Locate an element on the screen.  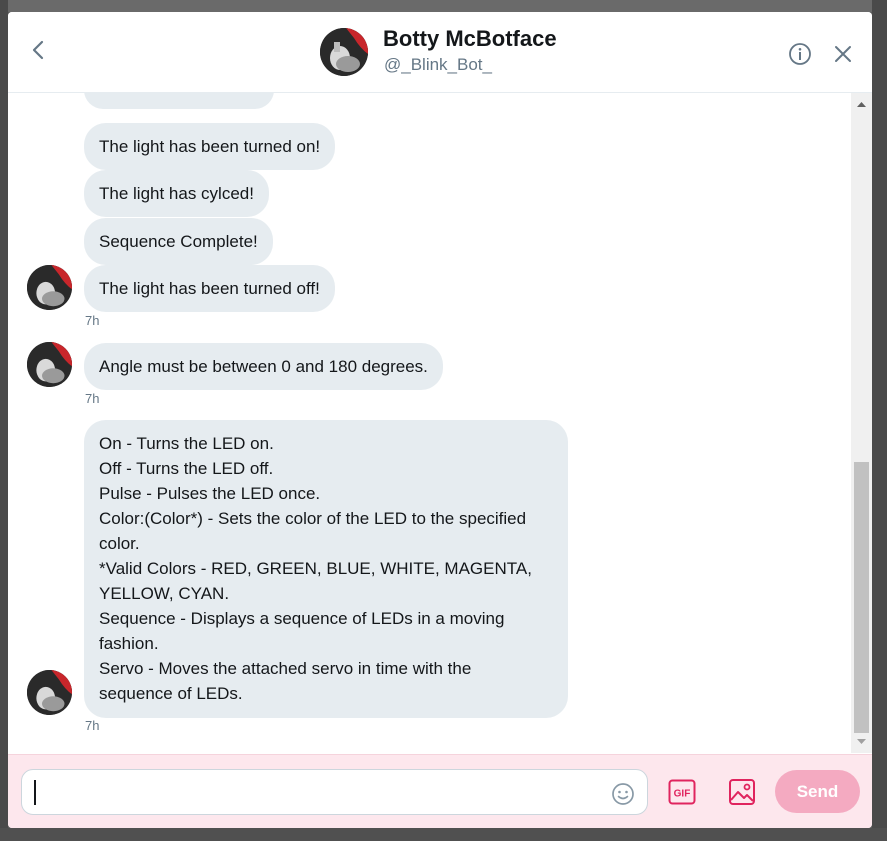
gif-icon: GIF is located at coordinates (682, 792).